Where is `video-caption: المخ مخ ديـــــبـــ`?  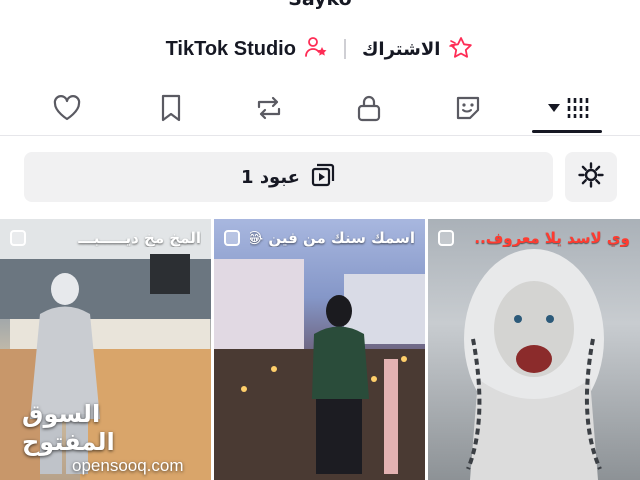 video-caption: المخ مخ ديـــــبـــ is located at coordinates (139, 238).